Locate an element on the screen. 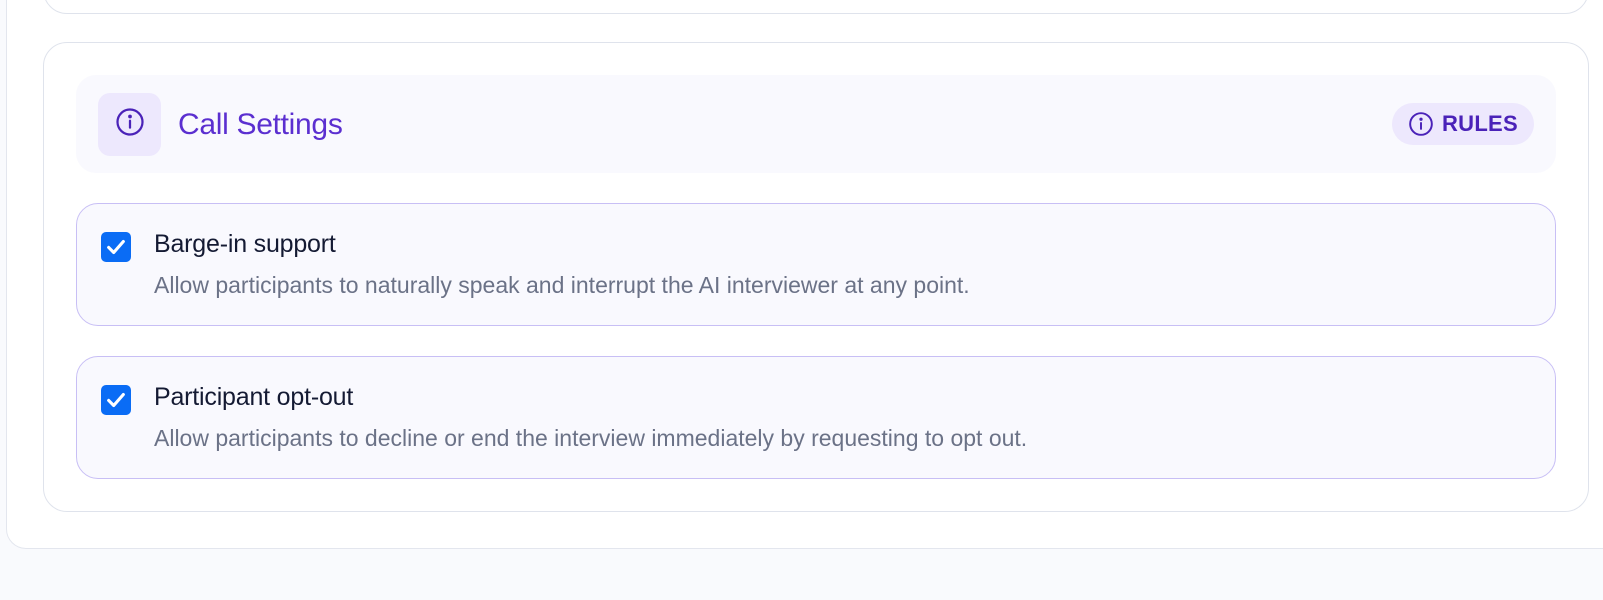  option-title: Participant opt-out is located at coordinates (254, 397).